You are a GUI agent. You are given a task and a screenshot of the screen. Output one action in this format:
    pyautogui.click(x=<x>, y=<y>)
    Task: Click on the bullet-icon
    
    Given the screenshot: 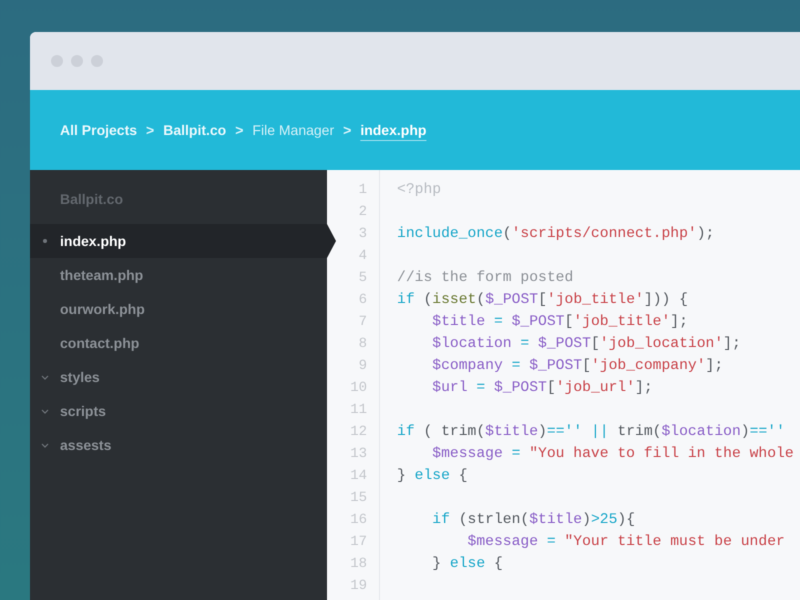 What is the action you would take?
    pyautogui.click(x=45, y=241)
    